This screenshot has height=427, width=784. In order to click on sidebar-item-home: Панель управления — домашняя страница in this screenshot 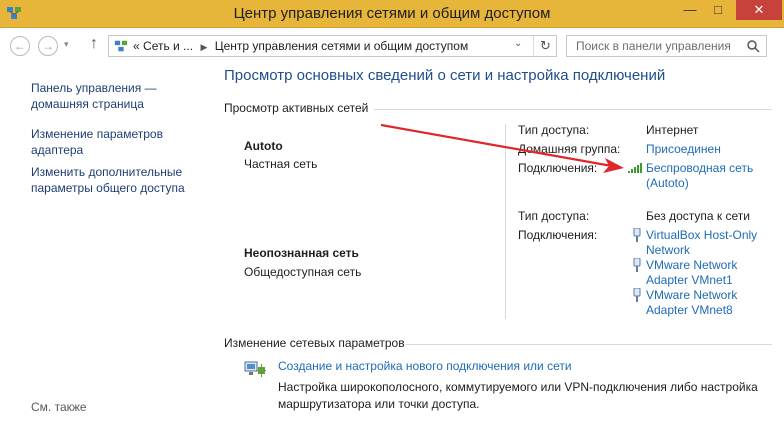, I will do `click(118, 96)`.